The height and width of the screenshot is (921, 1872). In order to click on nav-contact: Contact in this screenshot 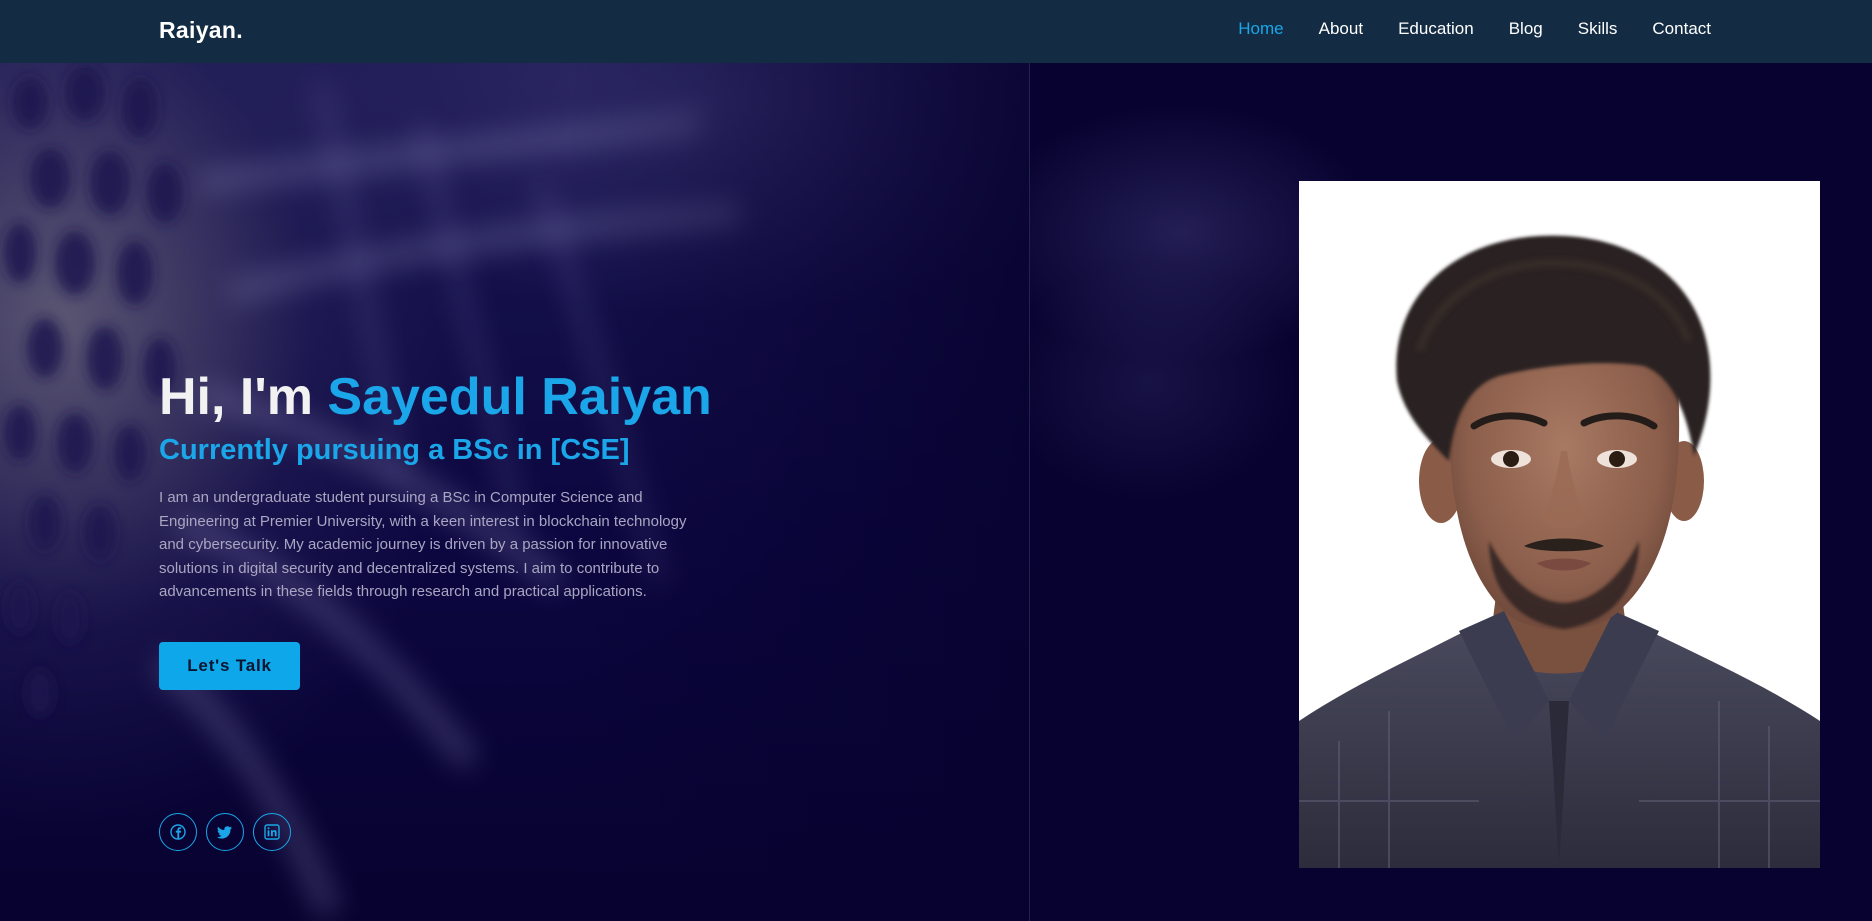, I will do `click(1681, 29)`.